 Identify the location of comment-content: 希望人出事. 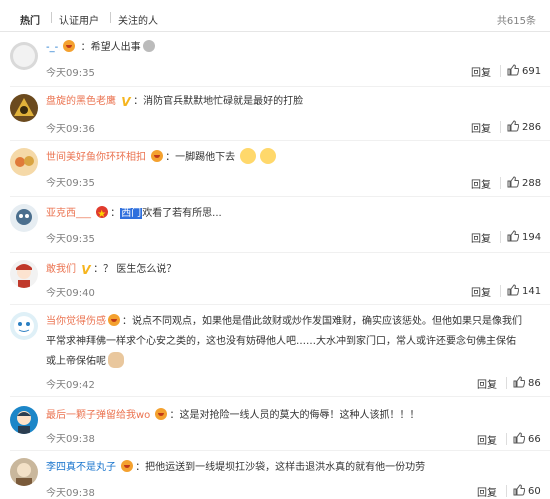
(115, 47).